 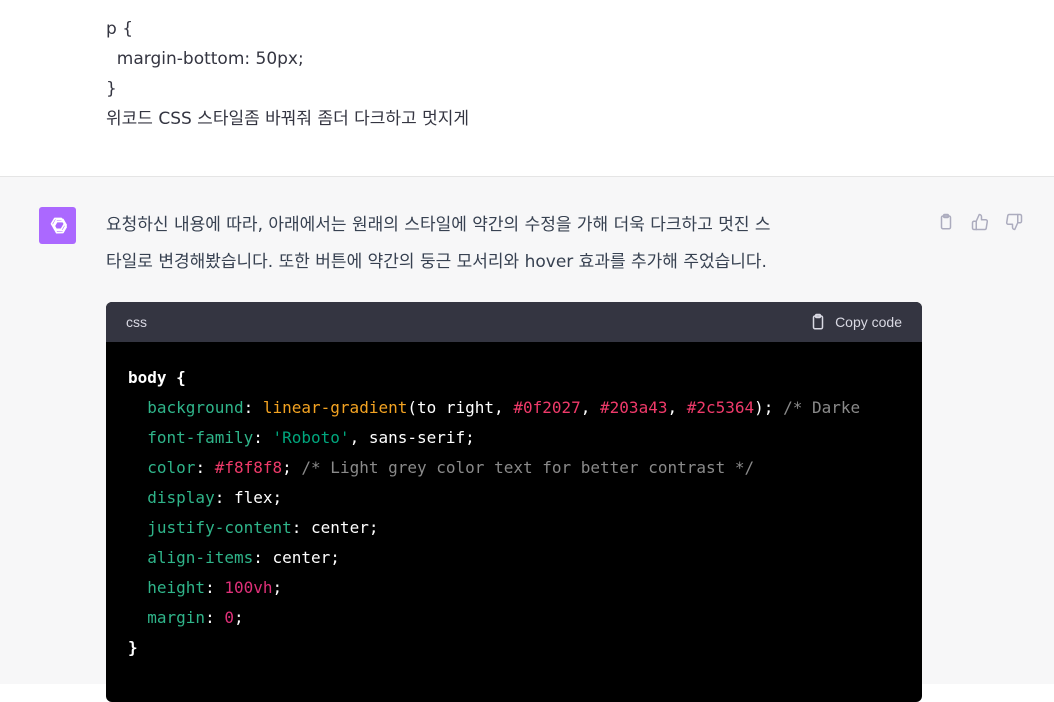 I want to click on code-line: height: 100vh;, so click(x=525, y=588).